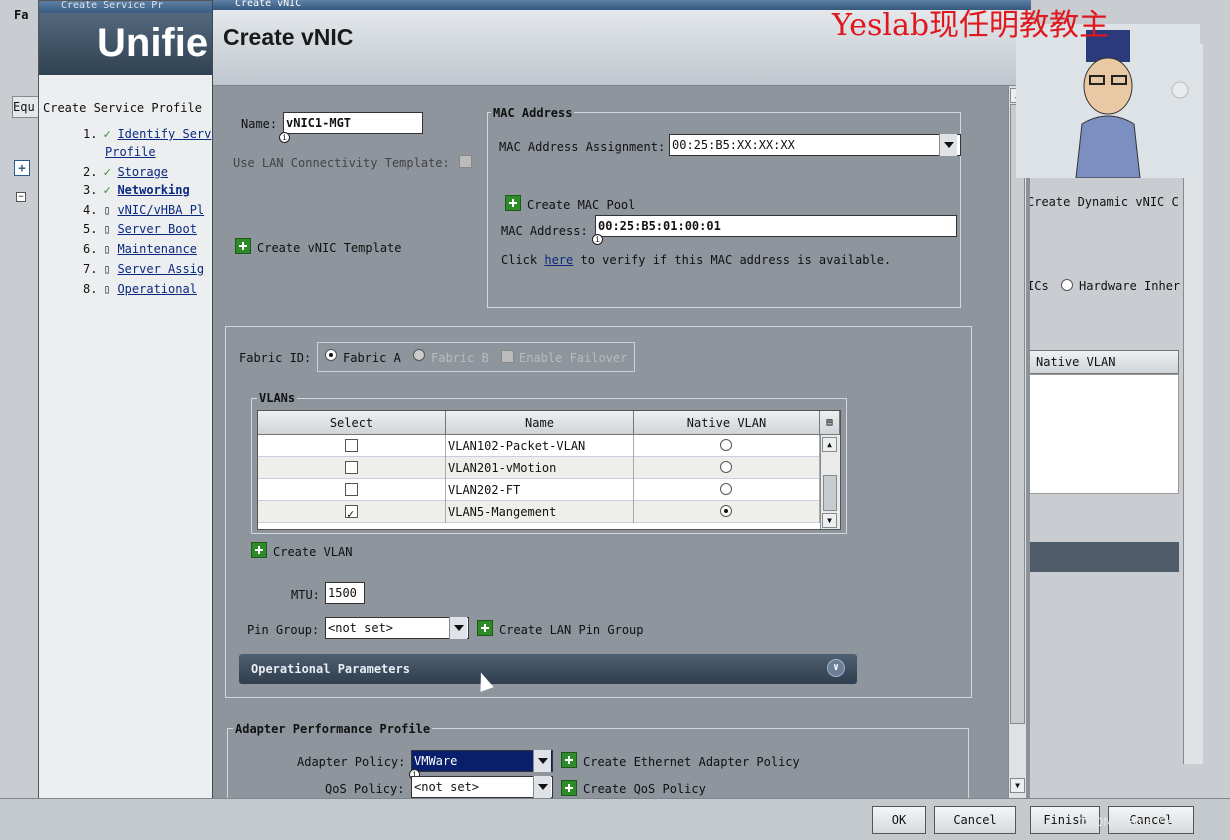 This screenshot has height=840, width=1230. What do you see at coordinates (156, 249) in the screenshot?
I see `step-label: Maintenance` at bounding box center [156, 249].